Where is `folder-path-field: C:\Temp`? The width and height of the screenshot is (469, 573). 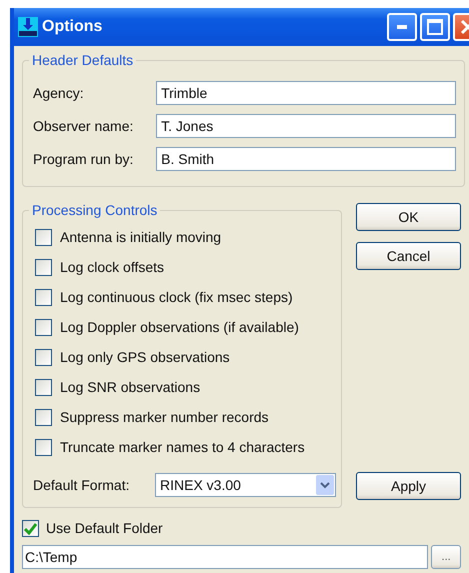 folder-path-field: C:\Temp is located at coordinates (225, 557).